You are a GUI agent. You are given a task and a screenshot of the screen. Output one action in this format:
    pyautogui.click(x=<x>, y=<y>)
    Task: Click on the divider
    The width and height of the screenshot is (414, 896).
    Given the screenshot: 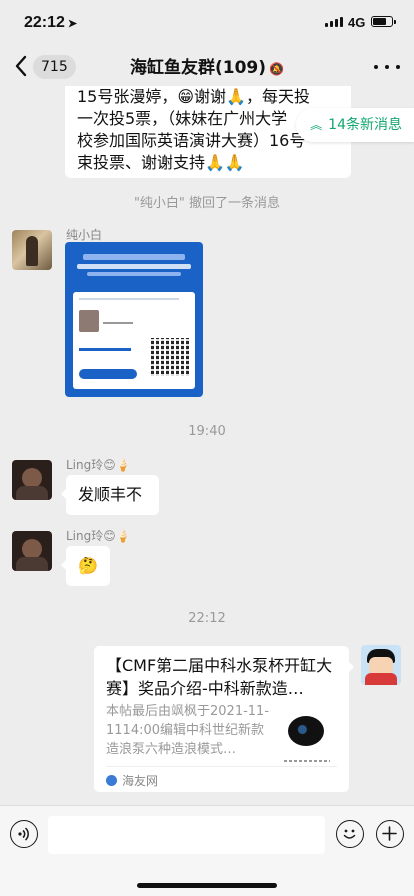 What is the action you would take?
    pyautogui.click(x=221, y=766)
    